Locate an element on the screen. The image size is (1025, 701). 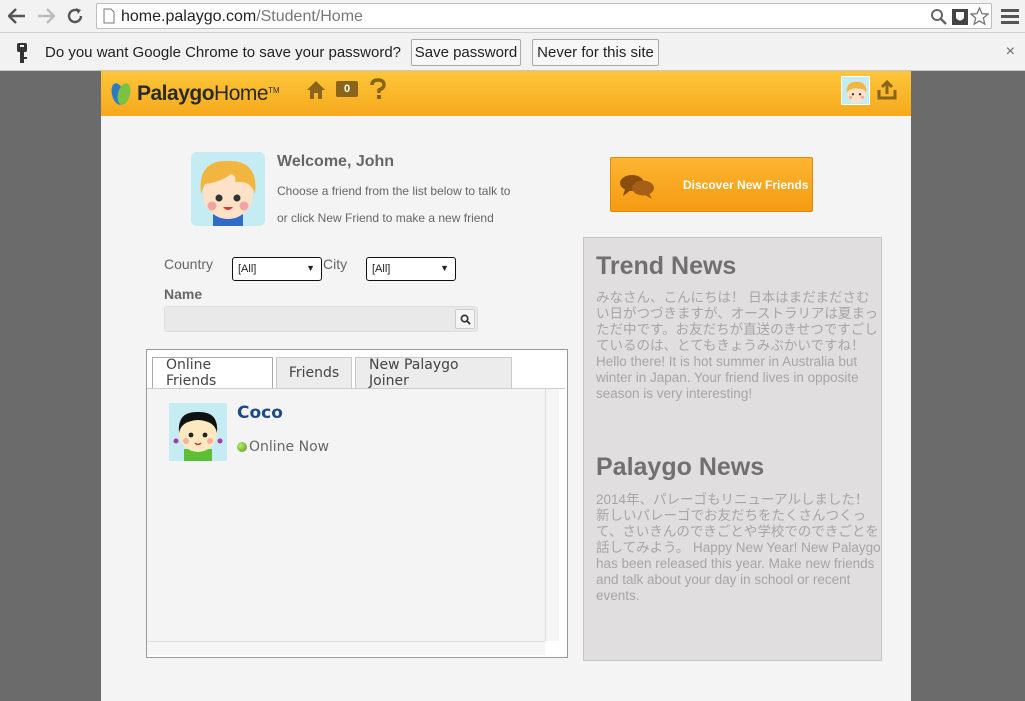
friend-avatar is located at coordinates (198, 432).